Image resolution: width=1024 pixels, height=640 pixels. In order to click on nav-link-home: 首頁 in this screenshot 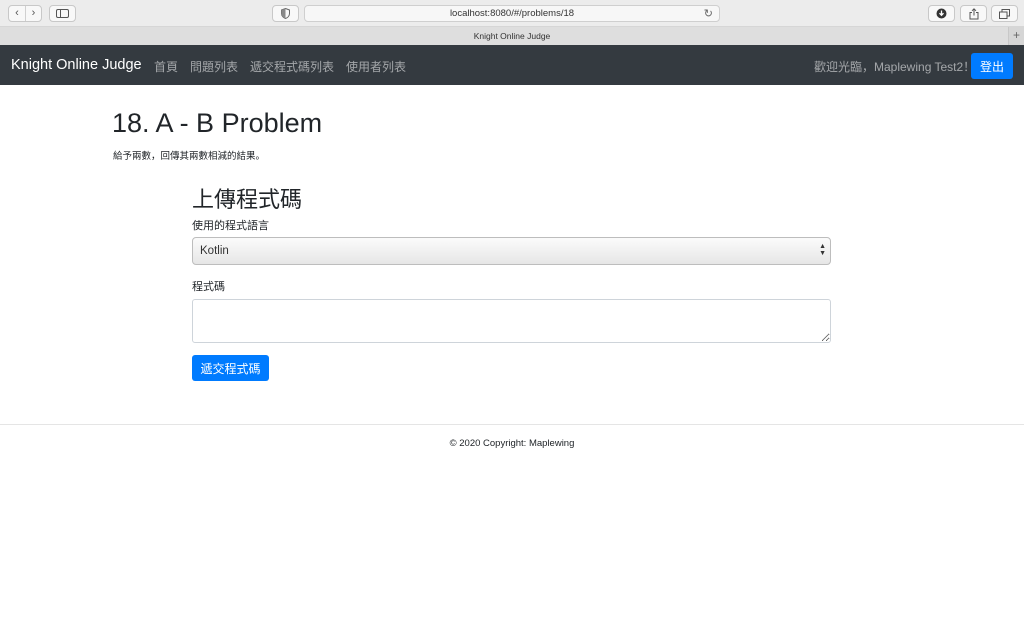, I will do `click(166, 66)`.